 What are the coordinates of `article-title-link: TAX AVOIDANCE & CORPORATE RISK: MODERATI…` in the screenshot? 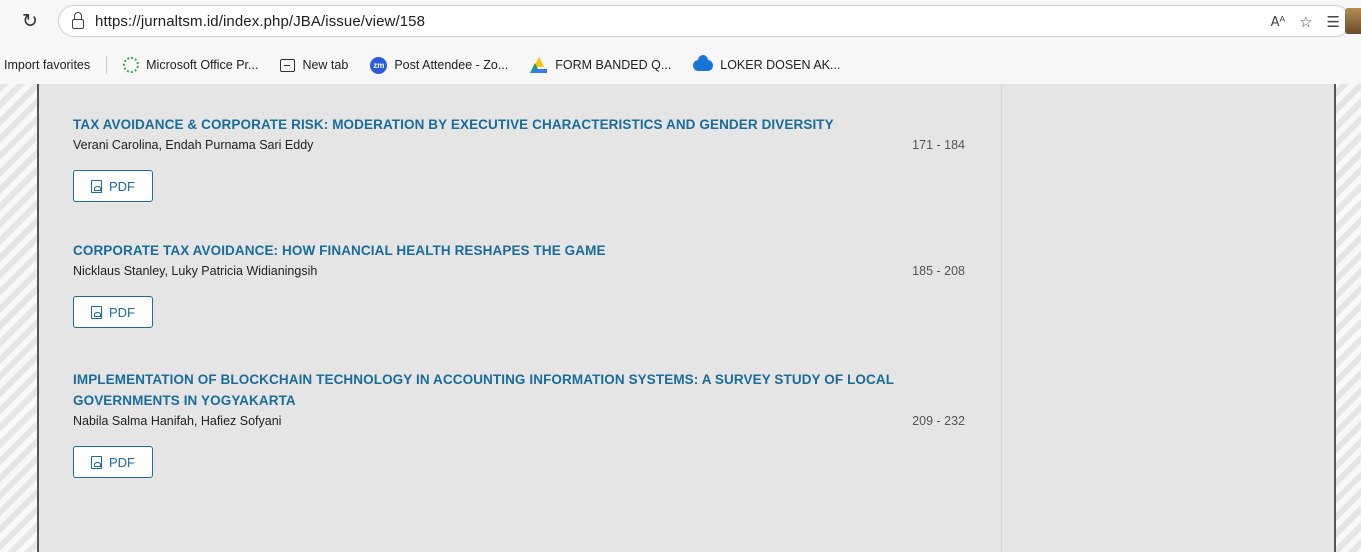 It's located at (519, 124).